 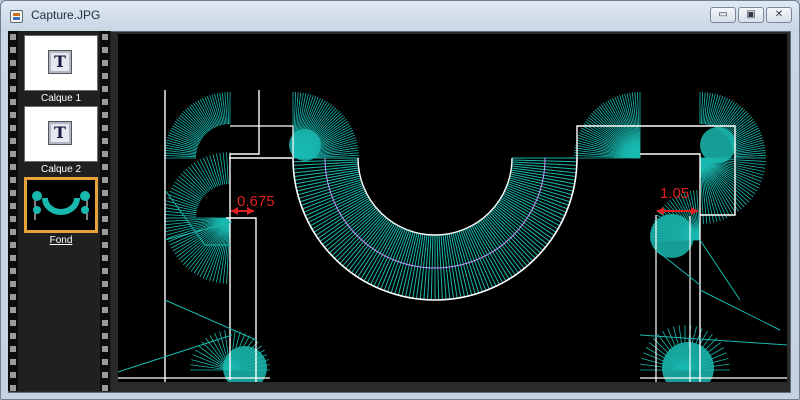 I want to click on window-title: Capture.JPG, so click(x=66, y=15).